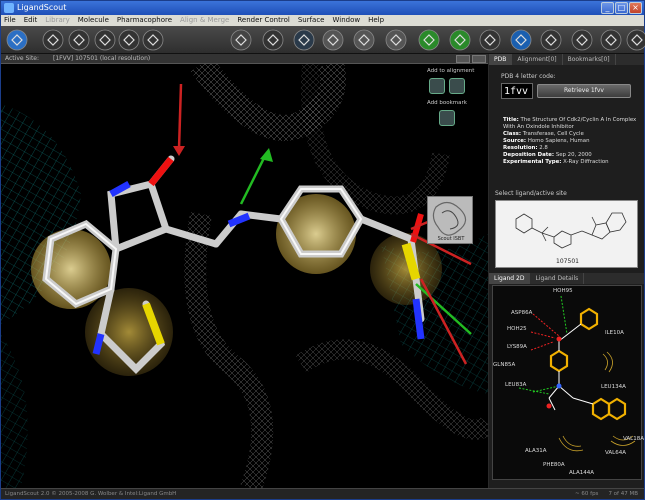 This screenshot has height=500, width=645. Describe the element at coordinates (42, 7) in the screenshot. I see `window-title: LigandScout` at that location.